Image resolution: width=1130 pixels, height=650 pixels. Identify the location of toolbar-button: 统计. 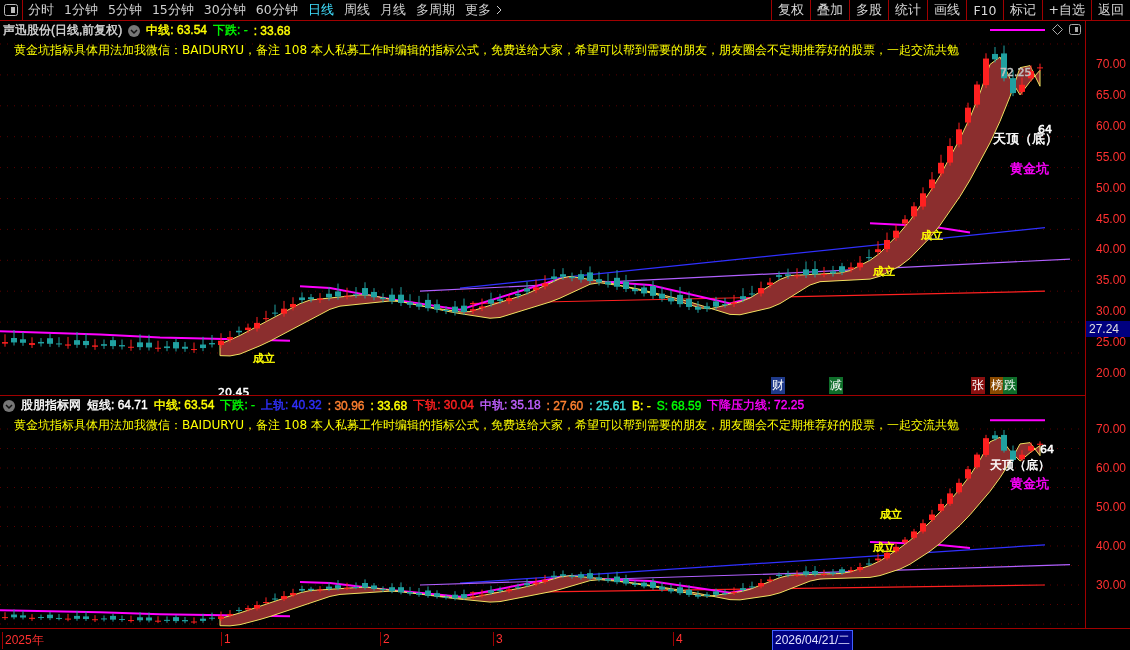
(908, 10).